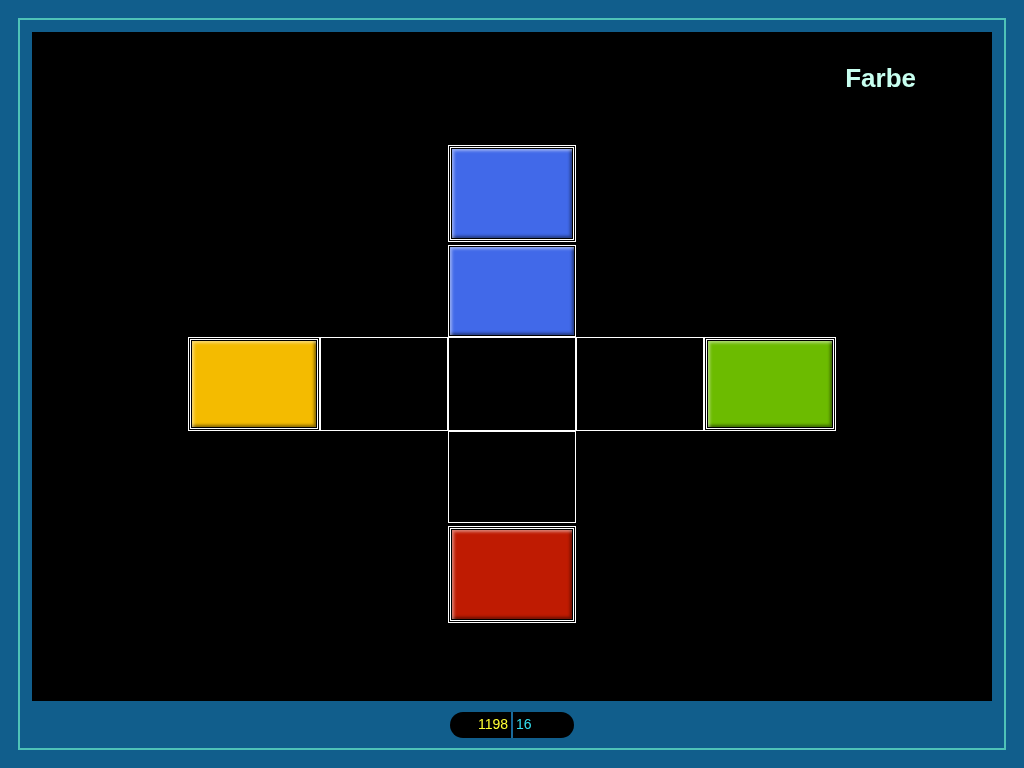  I want to click on moves-value: 16, so click(523, 724).